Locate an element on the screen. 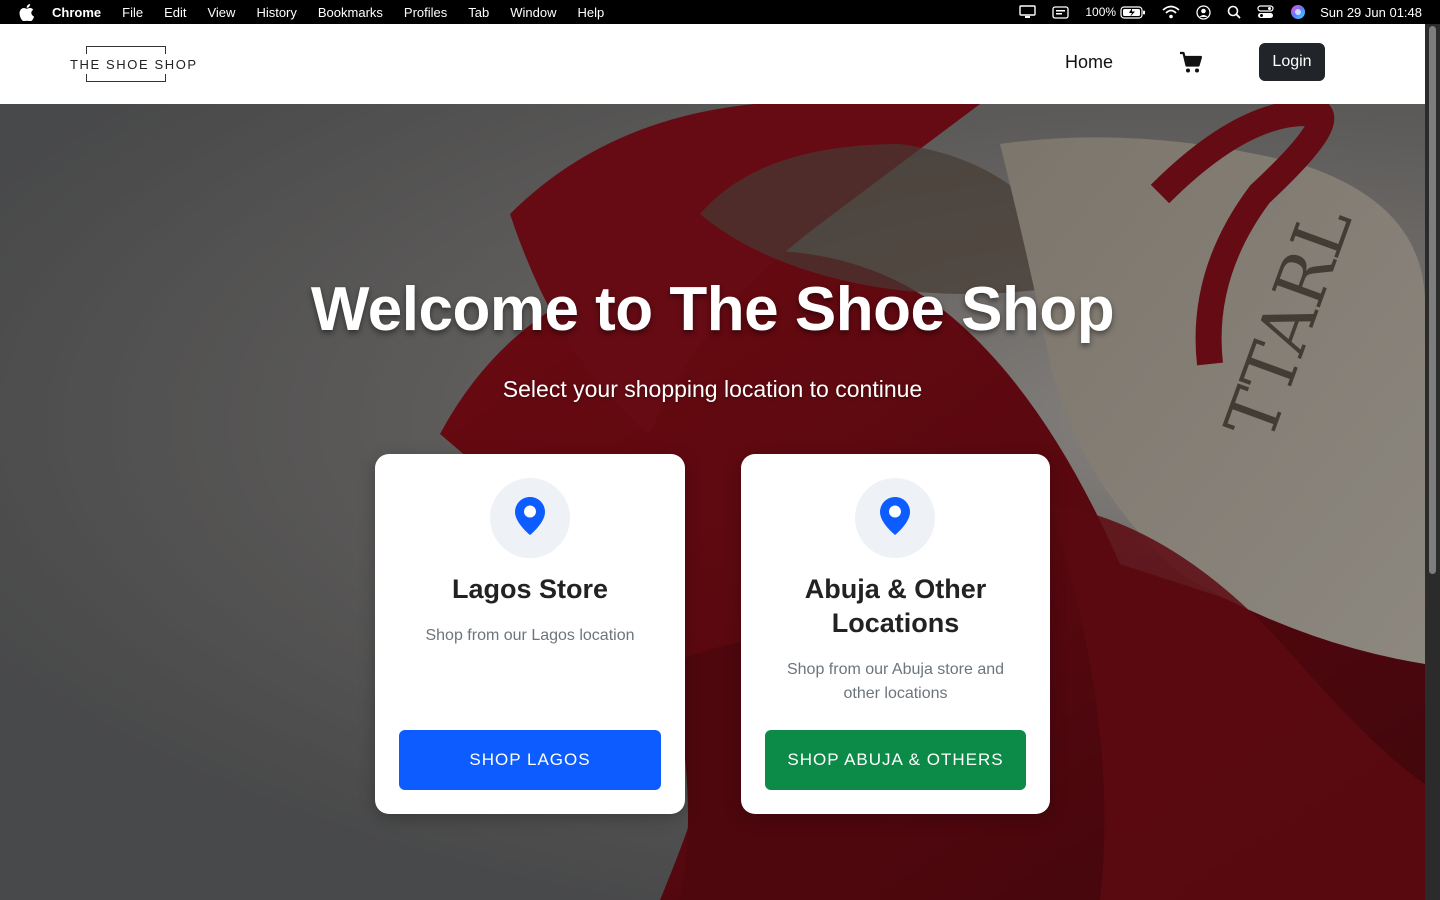 Image resolution: width=1440 pixels, height=900 pixels. page-scrollbar is located at coordinates (1432, 462).